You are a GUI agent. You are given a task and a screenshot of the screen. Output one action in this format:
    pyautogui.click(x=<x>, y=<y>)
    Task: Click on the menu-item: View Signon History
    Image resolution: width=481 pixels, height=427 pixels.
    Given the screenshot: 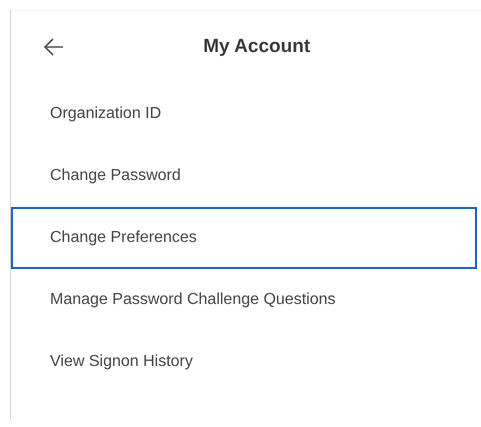 What is the action you would take?
    pyautogui.click(x=244, y=362)
    